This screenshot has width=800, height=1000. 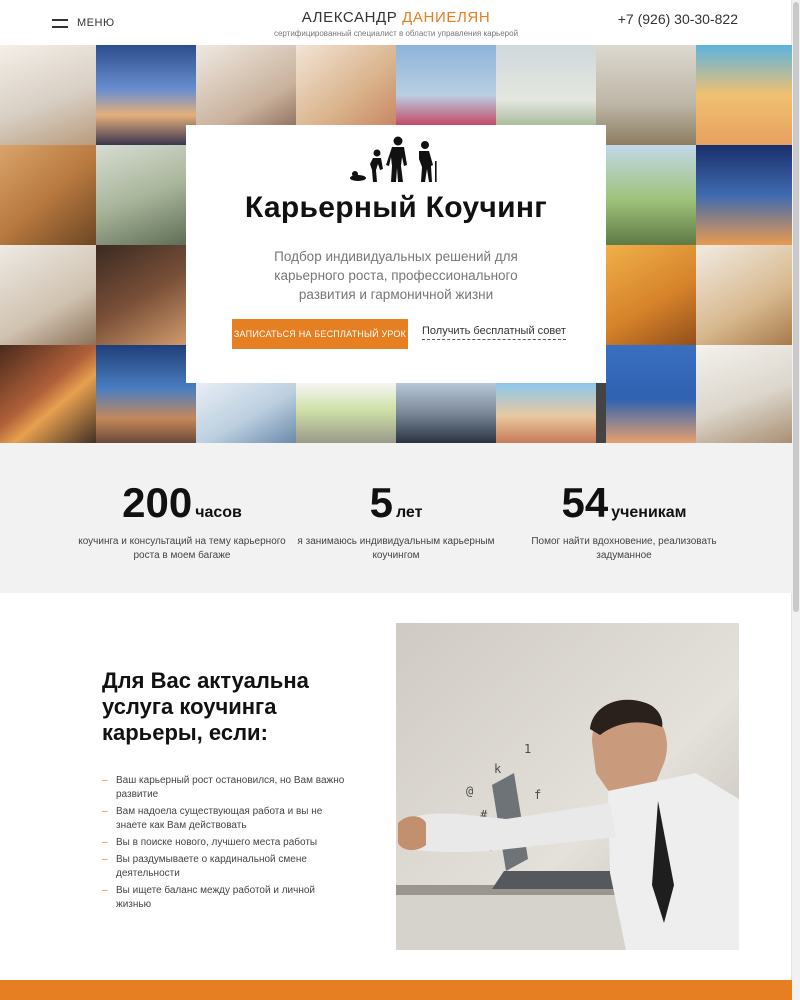 I want to click on photo-man-field, so click(x=646, y=95).